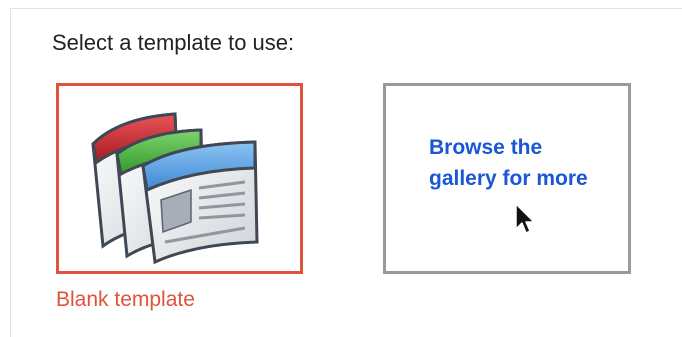  Describe the element at coordinates (346, 8) in the screenshot. I see `top-divider` at that location.